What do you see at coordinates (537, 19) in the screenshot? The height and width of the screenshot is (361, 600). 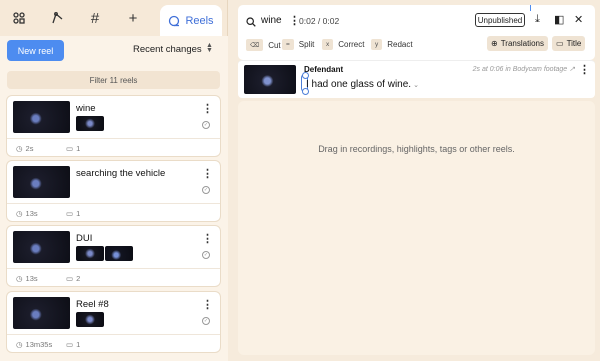 I see `download-icon: ⤓` at bounding box center [537, 19].